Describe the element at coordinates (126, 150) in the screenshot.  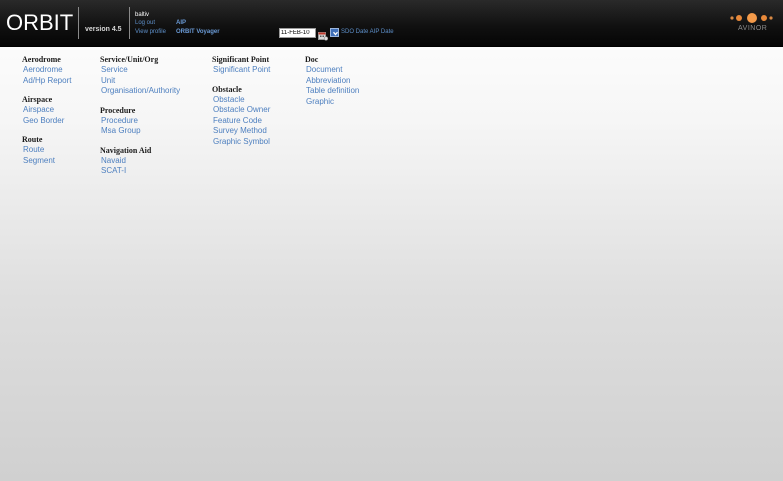
I see `menu-group-title: Navigation Aid` at that location.